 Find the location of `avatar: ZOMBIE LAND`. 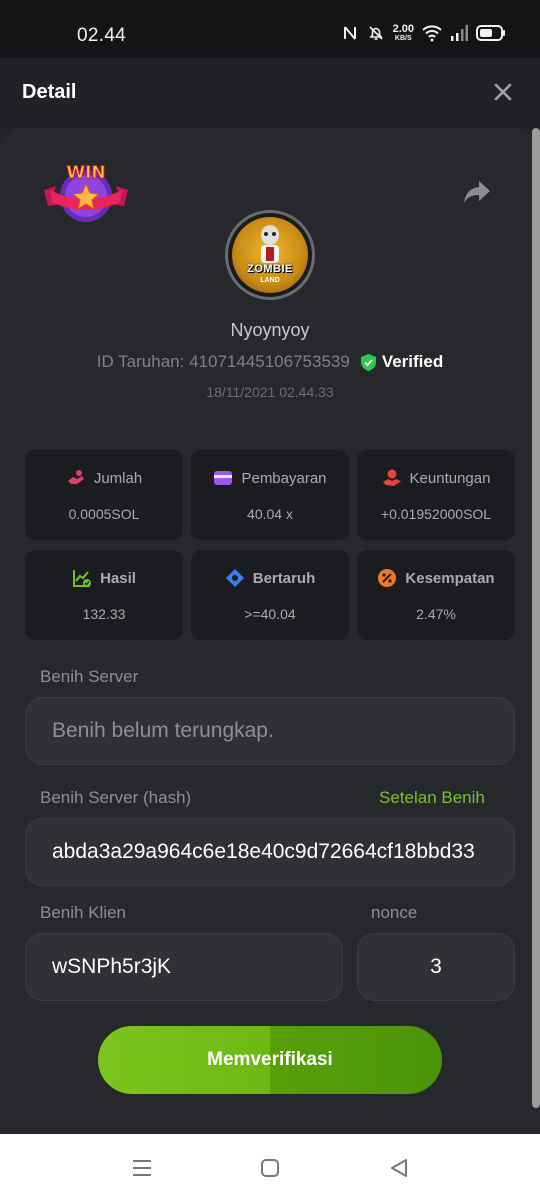

avatar: ZOMBIE LAND is located at coordinates (270, 255).